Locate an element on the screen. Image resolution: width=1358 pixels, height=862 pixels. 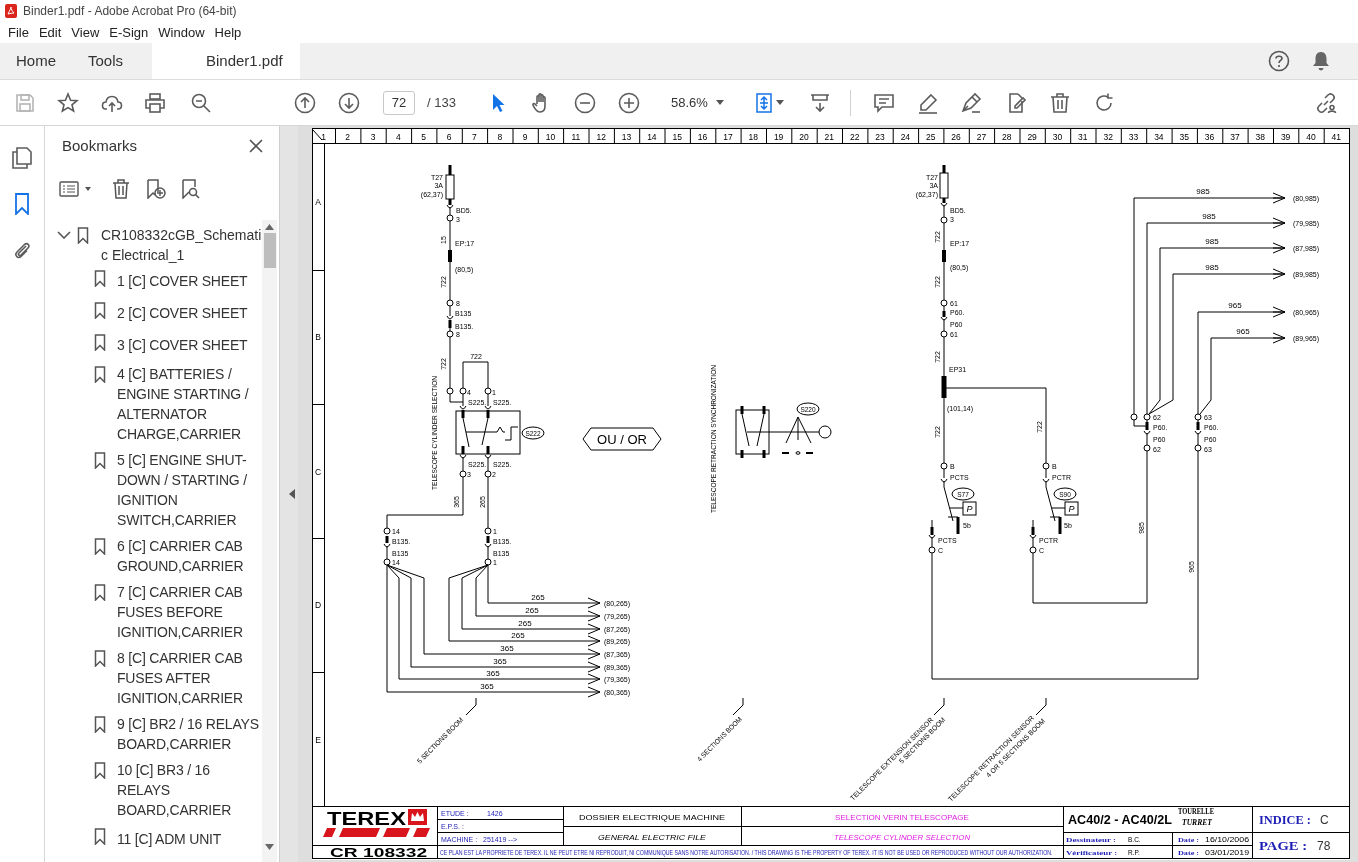
bookmark-item: 4 [C] BATTERIES / ENGINE STARTING / ALTERNATOR CHARGE,CARRIER is located at coordinates (189, 404).